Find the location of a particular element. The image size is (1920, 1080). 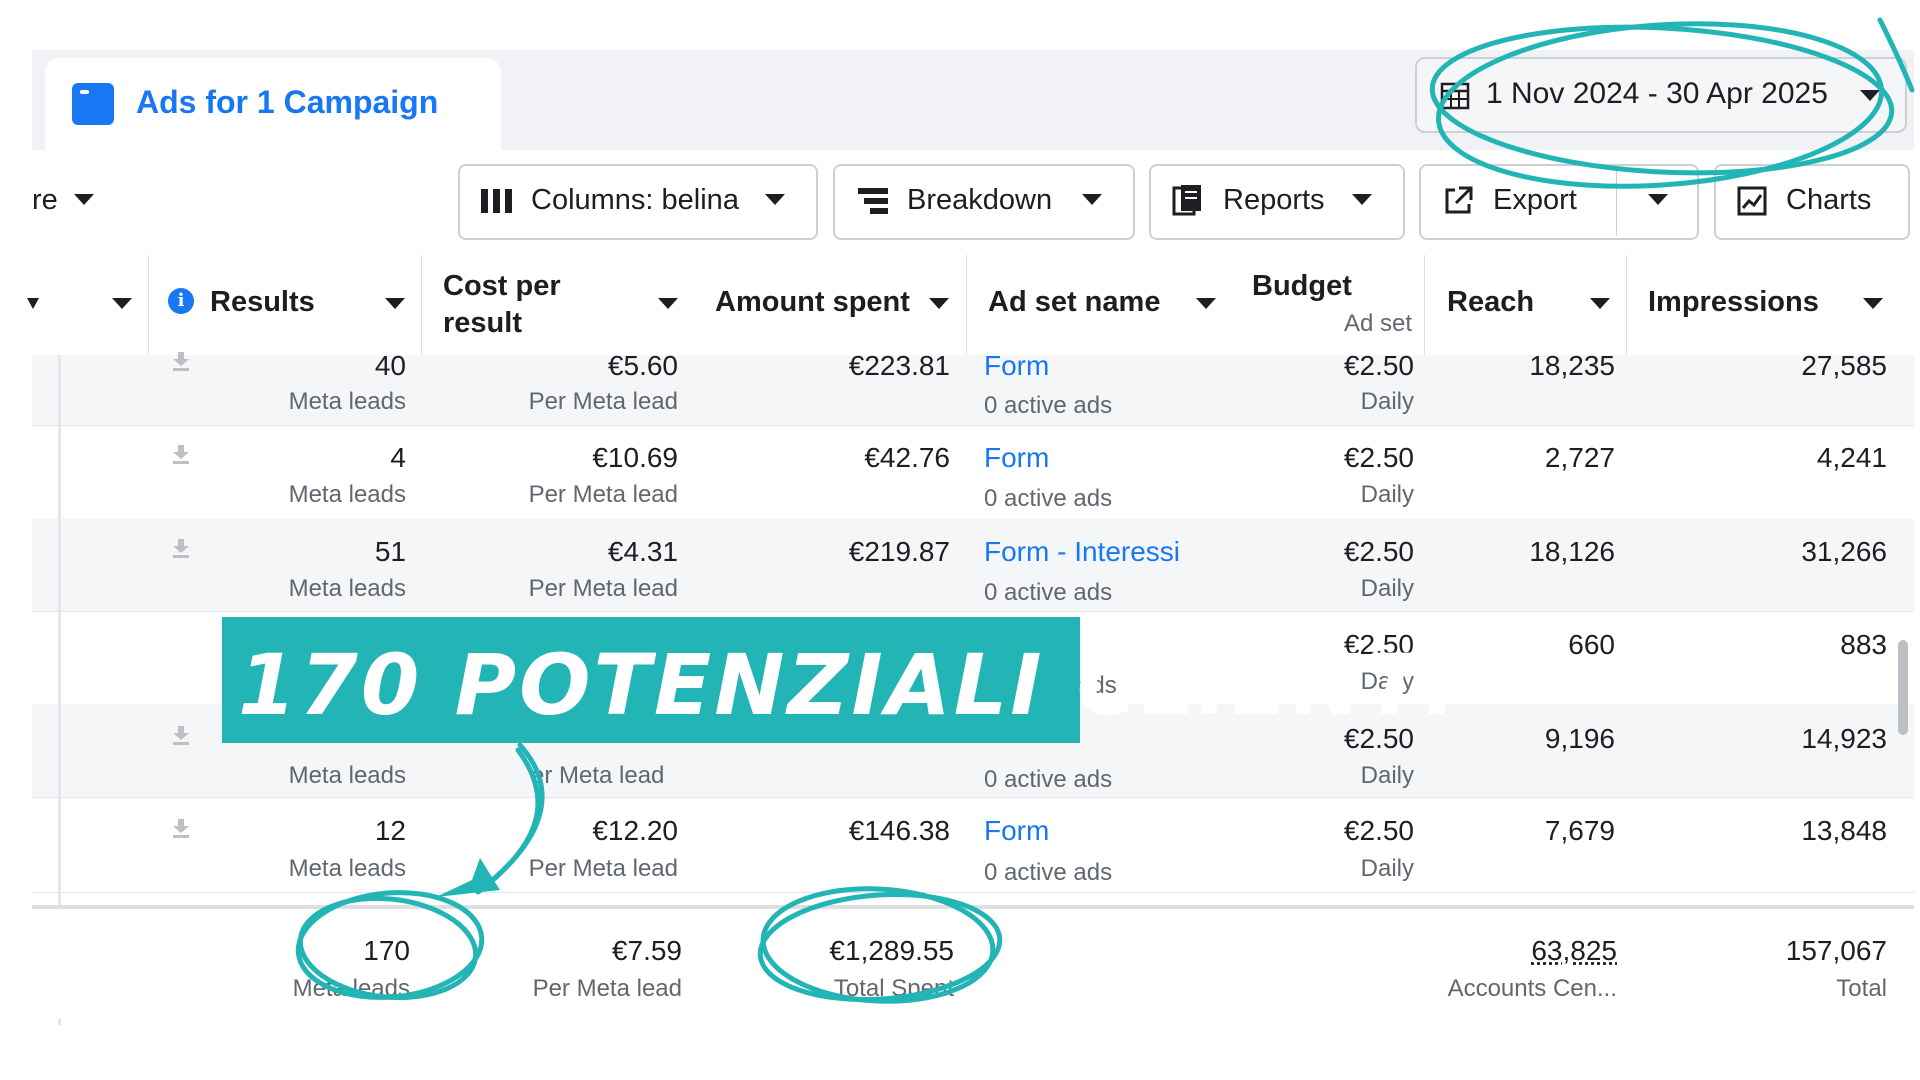

header-impressions: Impressions is located at coordinates (1733, 302).